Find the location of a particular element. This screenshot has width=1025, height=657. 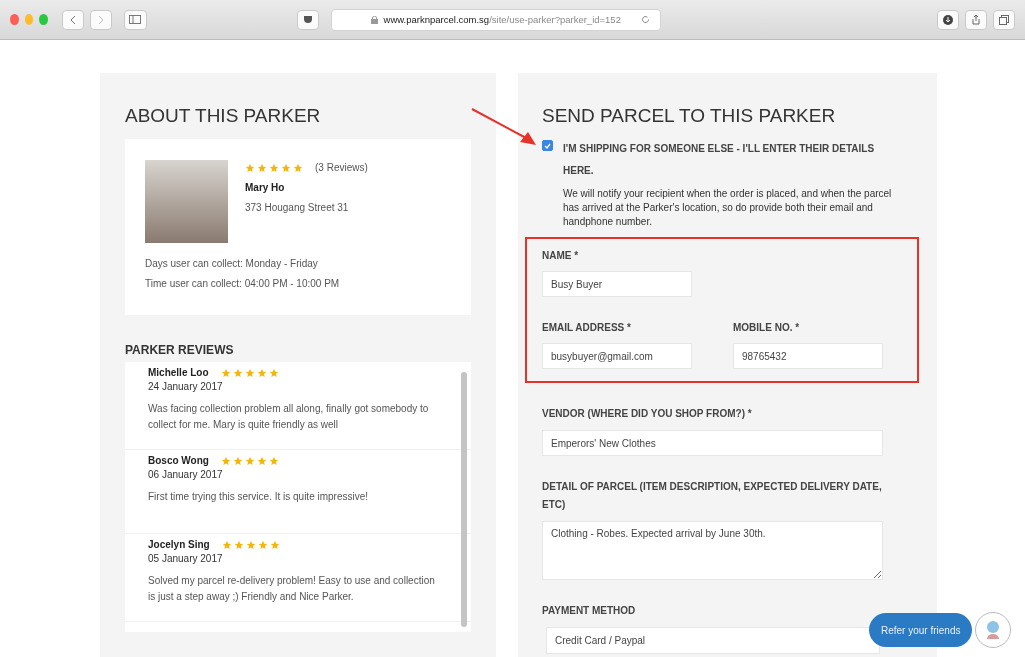

share-icon is located at coordinates (976, 19).